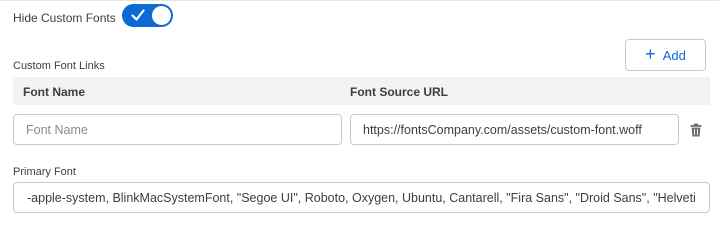  What do you see at coordinates (674, 55) in the screenshot?
I see `add-button-label: Add` at bounding box center [674, 55].